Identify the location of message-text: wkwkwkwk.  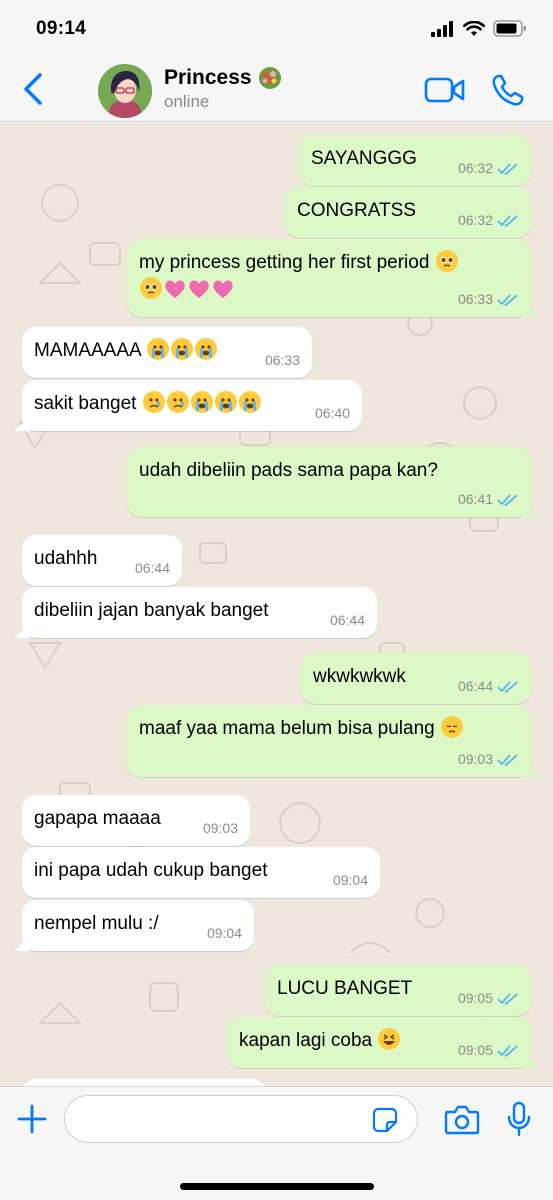
(359, 676).